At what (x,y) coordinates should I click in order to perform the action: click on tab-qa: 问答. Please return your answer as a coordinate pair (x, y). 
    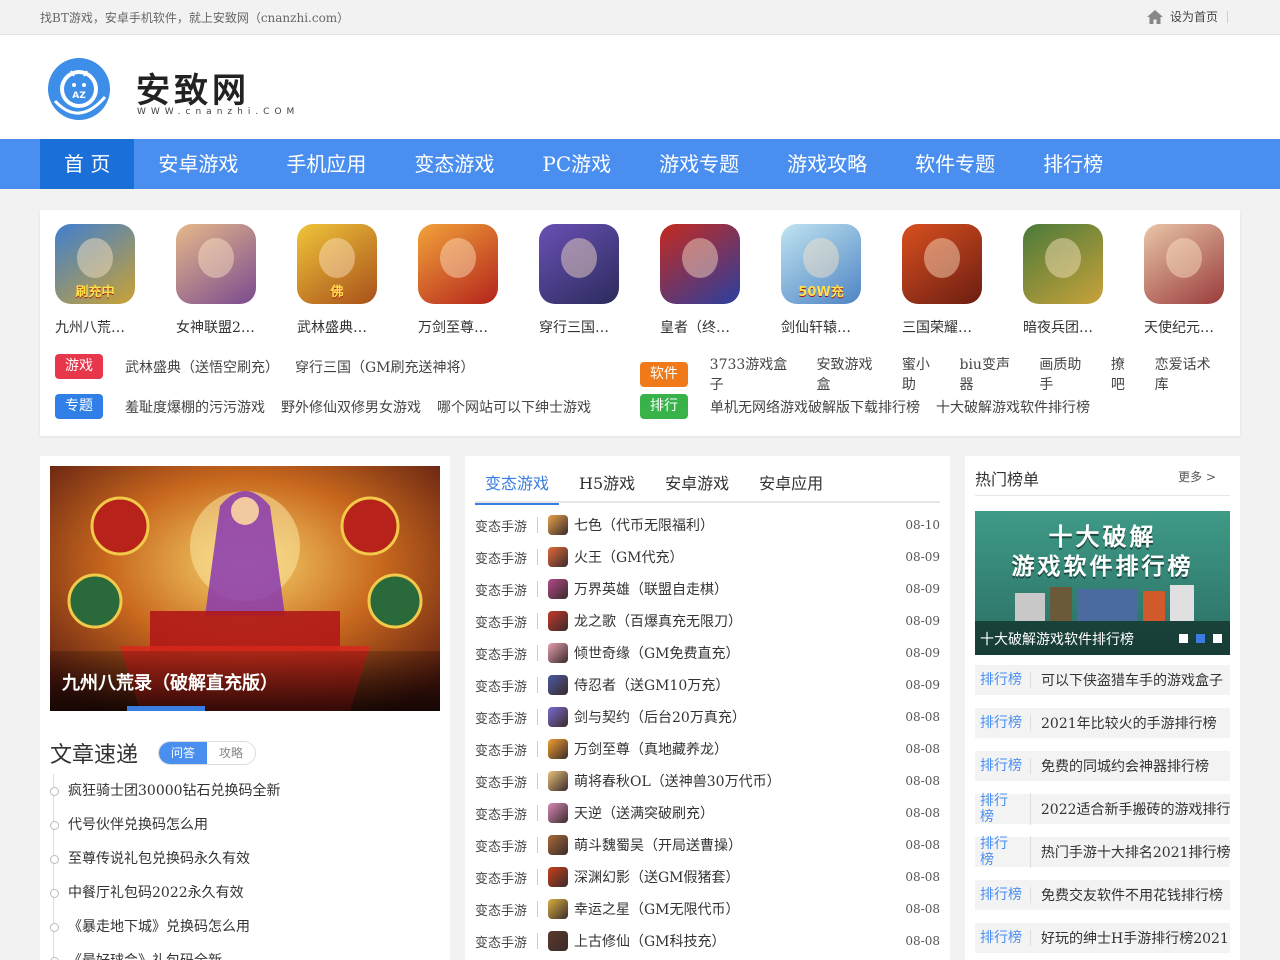
    Looking at the image, I should click on (183, 753).